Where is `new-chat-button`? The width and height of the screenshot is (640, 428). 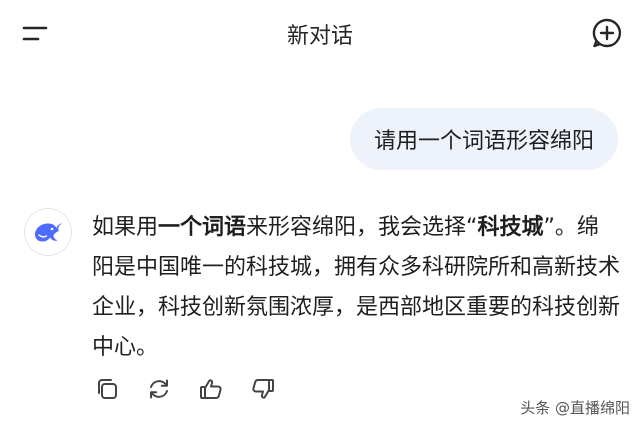
new-chat-button is located at coordinates (607, 33).